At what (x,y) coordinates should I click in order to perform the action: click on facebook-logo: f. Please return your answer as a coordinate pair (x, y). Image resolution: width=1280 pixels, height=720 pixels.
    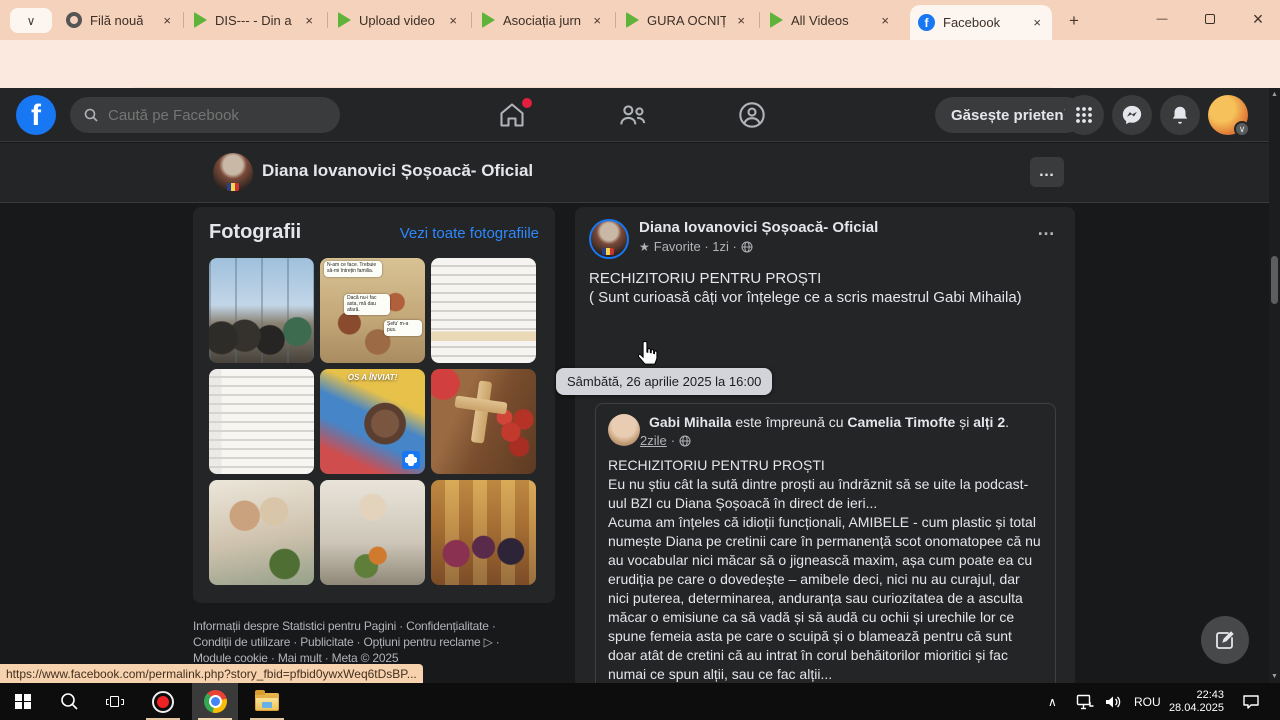
    Looking at the image, I should click on (36, 115).